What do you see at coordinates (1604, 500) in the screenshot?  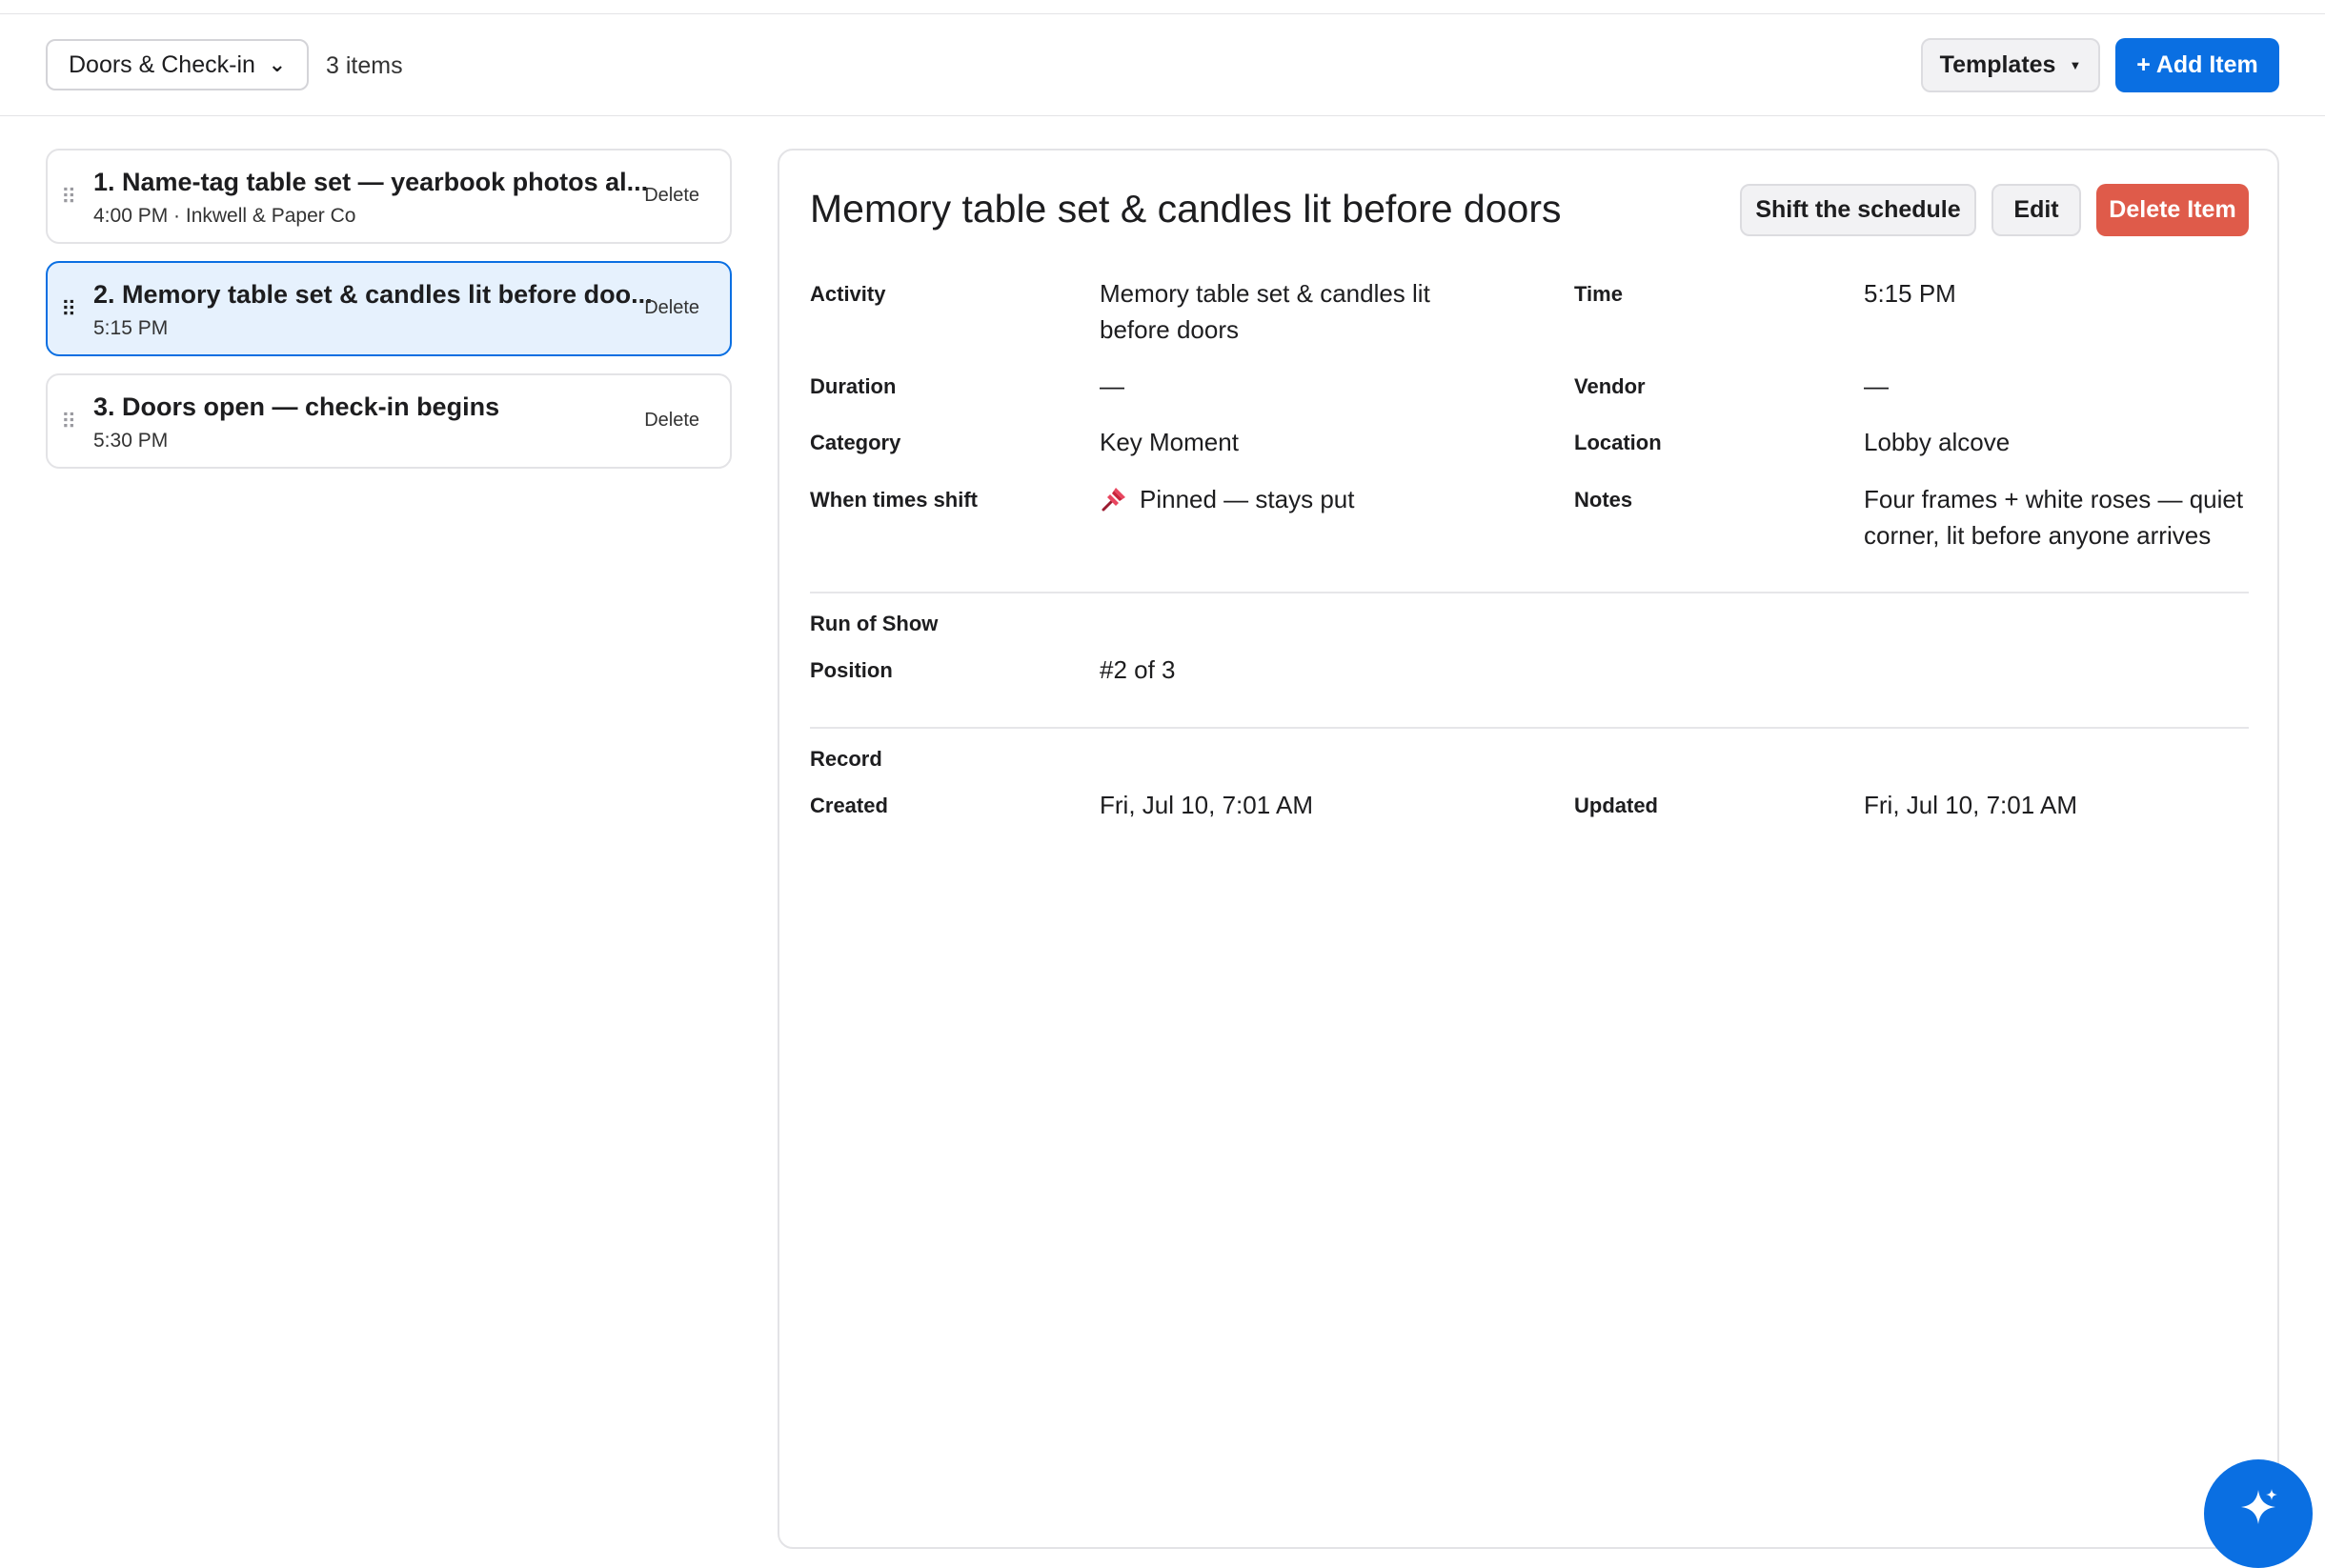 I see `notes-label: Notes` at bounding box center [1604, 500].